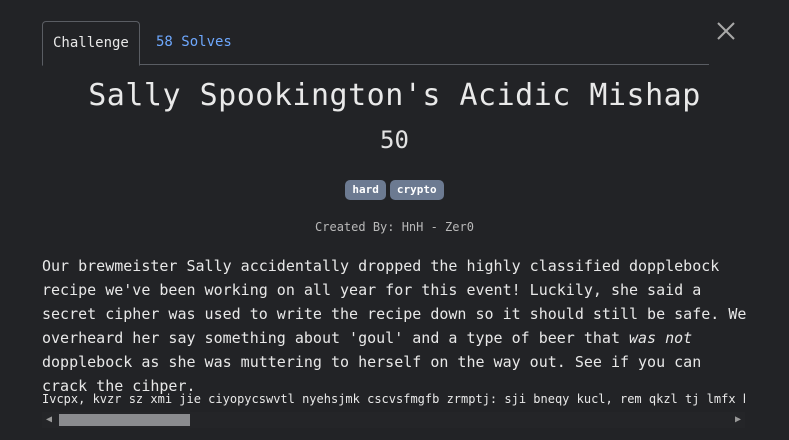  I want to click on close-icon, so click(726, 31).